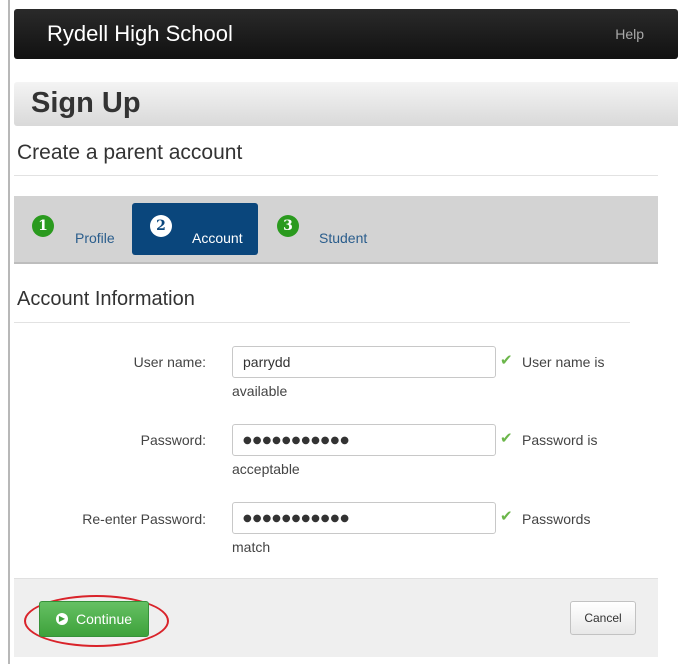 The width and height of the screenshot is (678, 664). Describe the element at coordinates (336, 617) in the screenshot. I see `form-footer: ▶ Continue Cancel` at that location.